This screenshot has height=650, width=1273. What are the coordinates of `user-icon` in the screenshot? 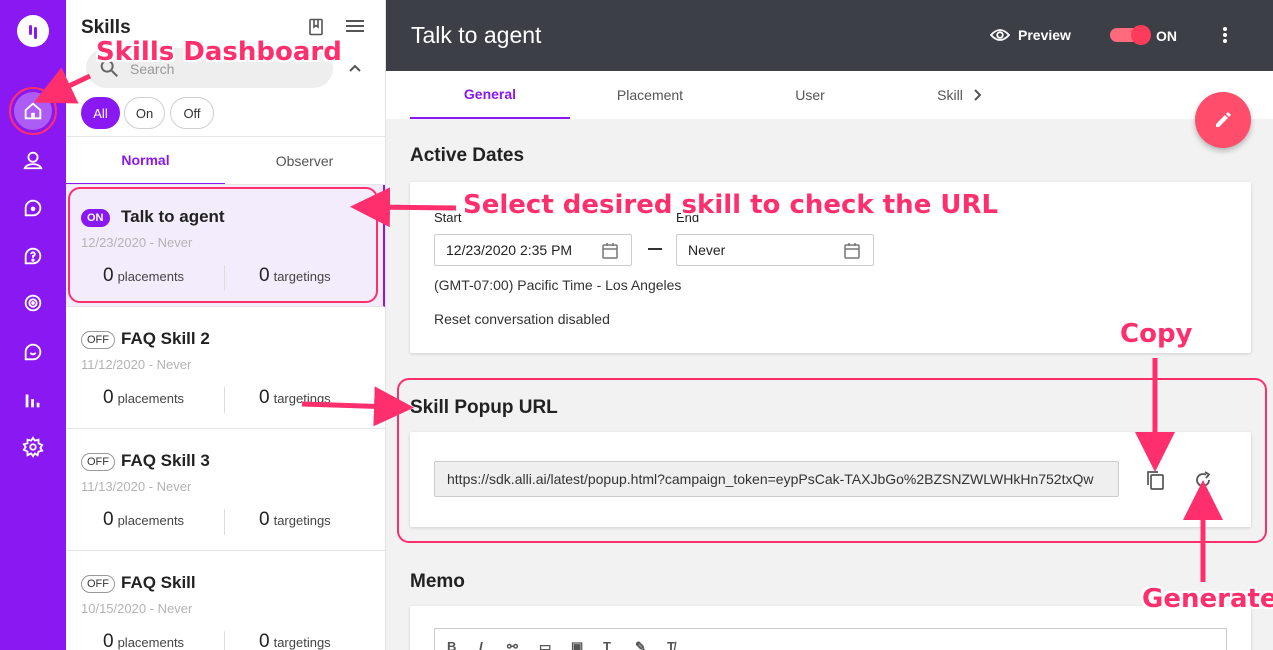 It's located at (33, 160).